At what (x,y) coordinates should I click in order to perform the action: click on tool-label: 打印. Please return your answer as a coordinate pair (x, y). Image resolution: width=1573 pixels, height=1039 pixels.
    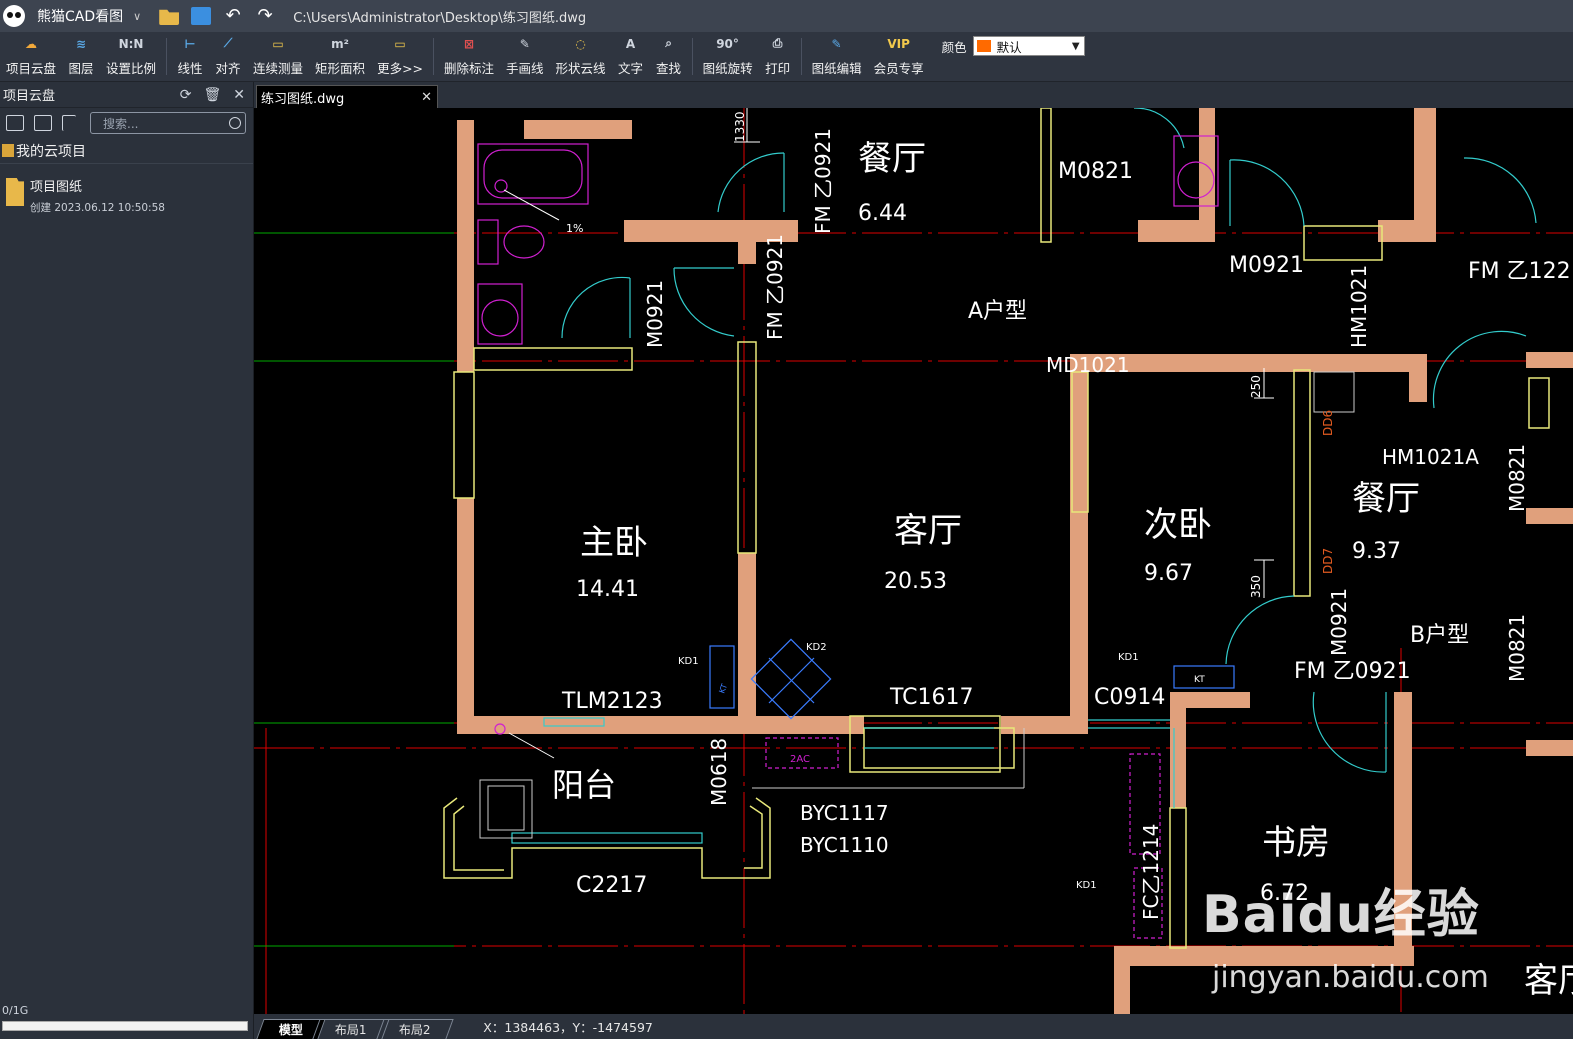
    Looking at the image, I should click on (778, 68).